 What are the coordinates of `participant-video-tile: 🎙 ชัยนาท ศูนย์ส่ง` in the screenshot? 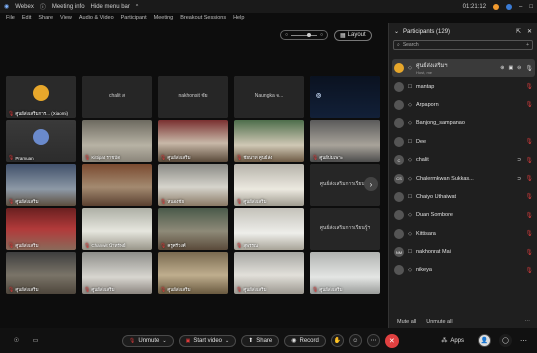 It's located at (269, 141).